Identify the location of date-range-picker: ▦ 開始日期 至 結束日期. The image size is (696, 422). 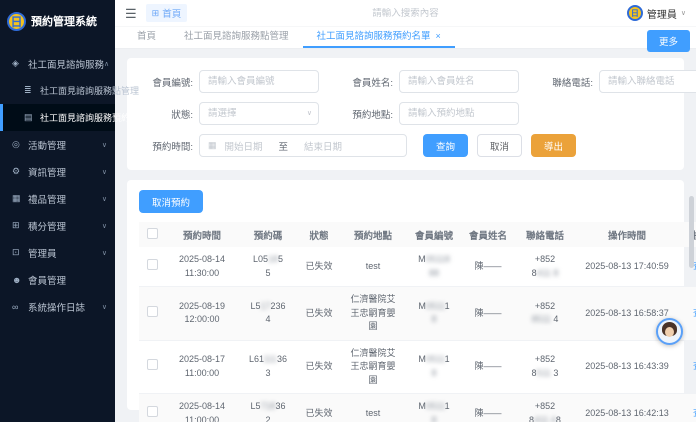
(303, 145).